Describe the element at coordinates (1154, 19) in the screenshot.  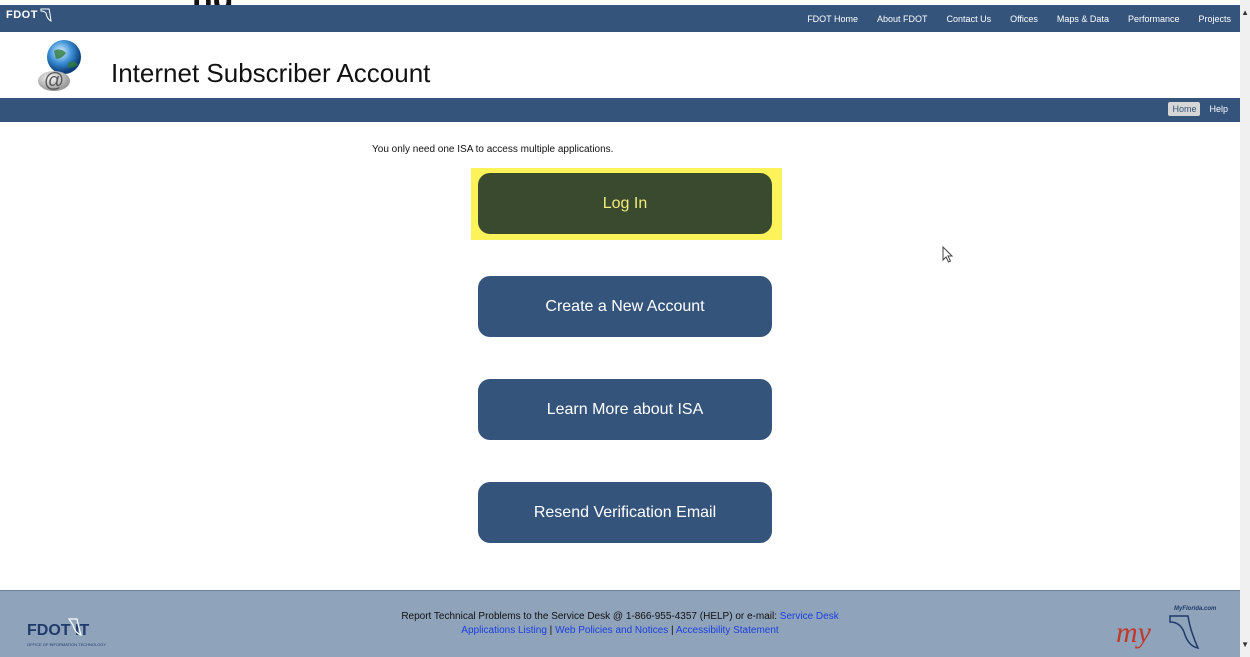
I see `nav-performance: Performance` at that location.